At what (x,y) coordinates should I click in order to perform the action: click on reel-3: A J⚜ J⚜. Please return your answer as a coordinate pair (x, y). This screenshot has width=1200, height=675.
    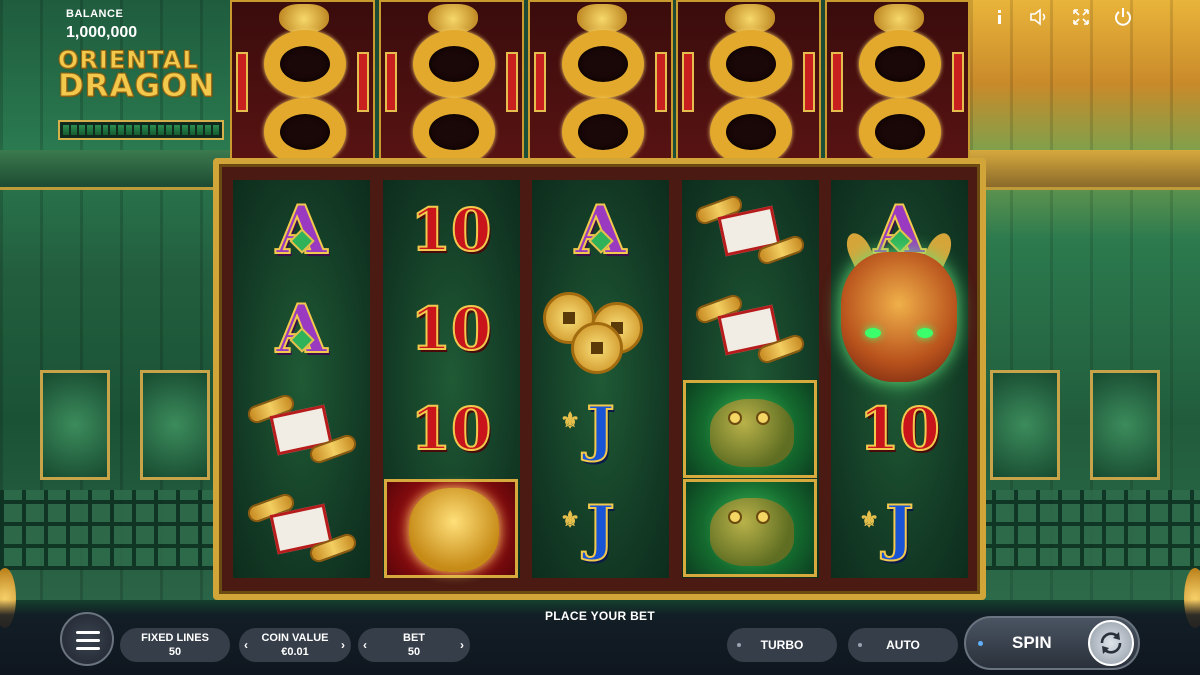
    Looking at the image, I should click on (600, 379).